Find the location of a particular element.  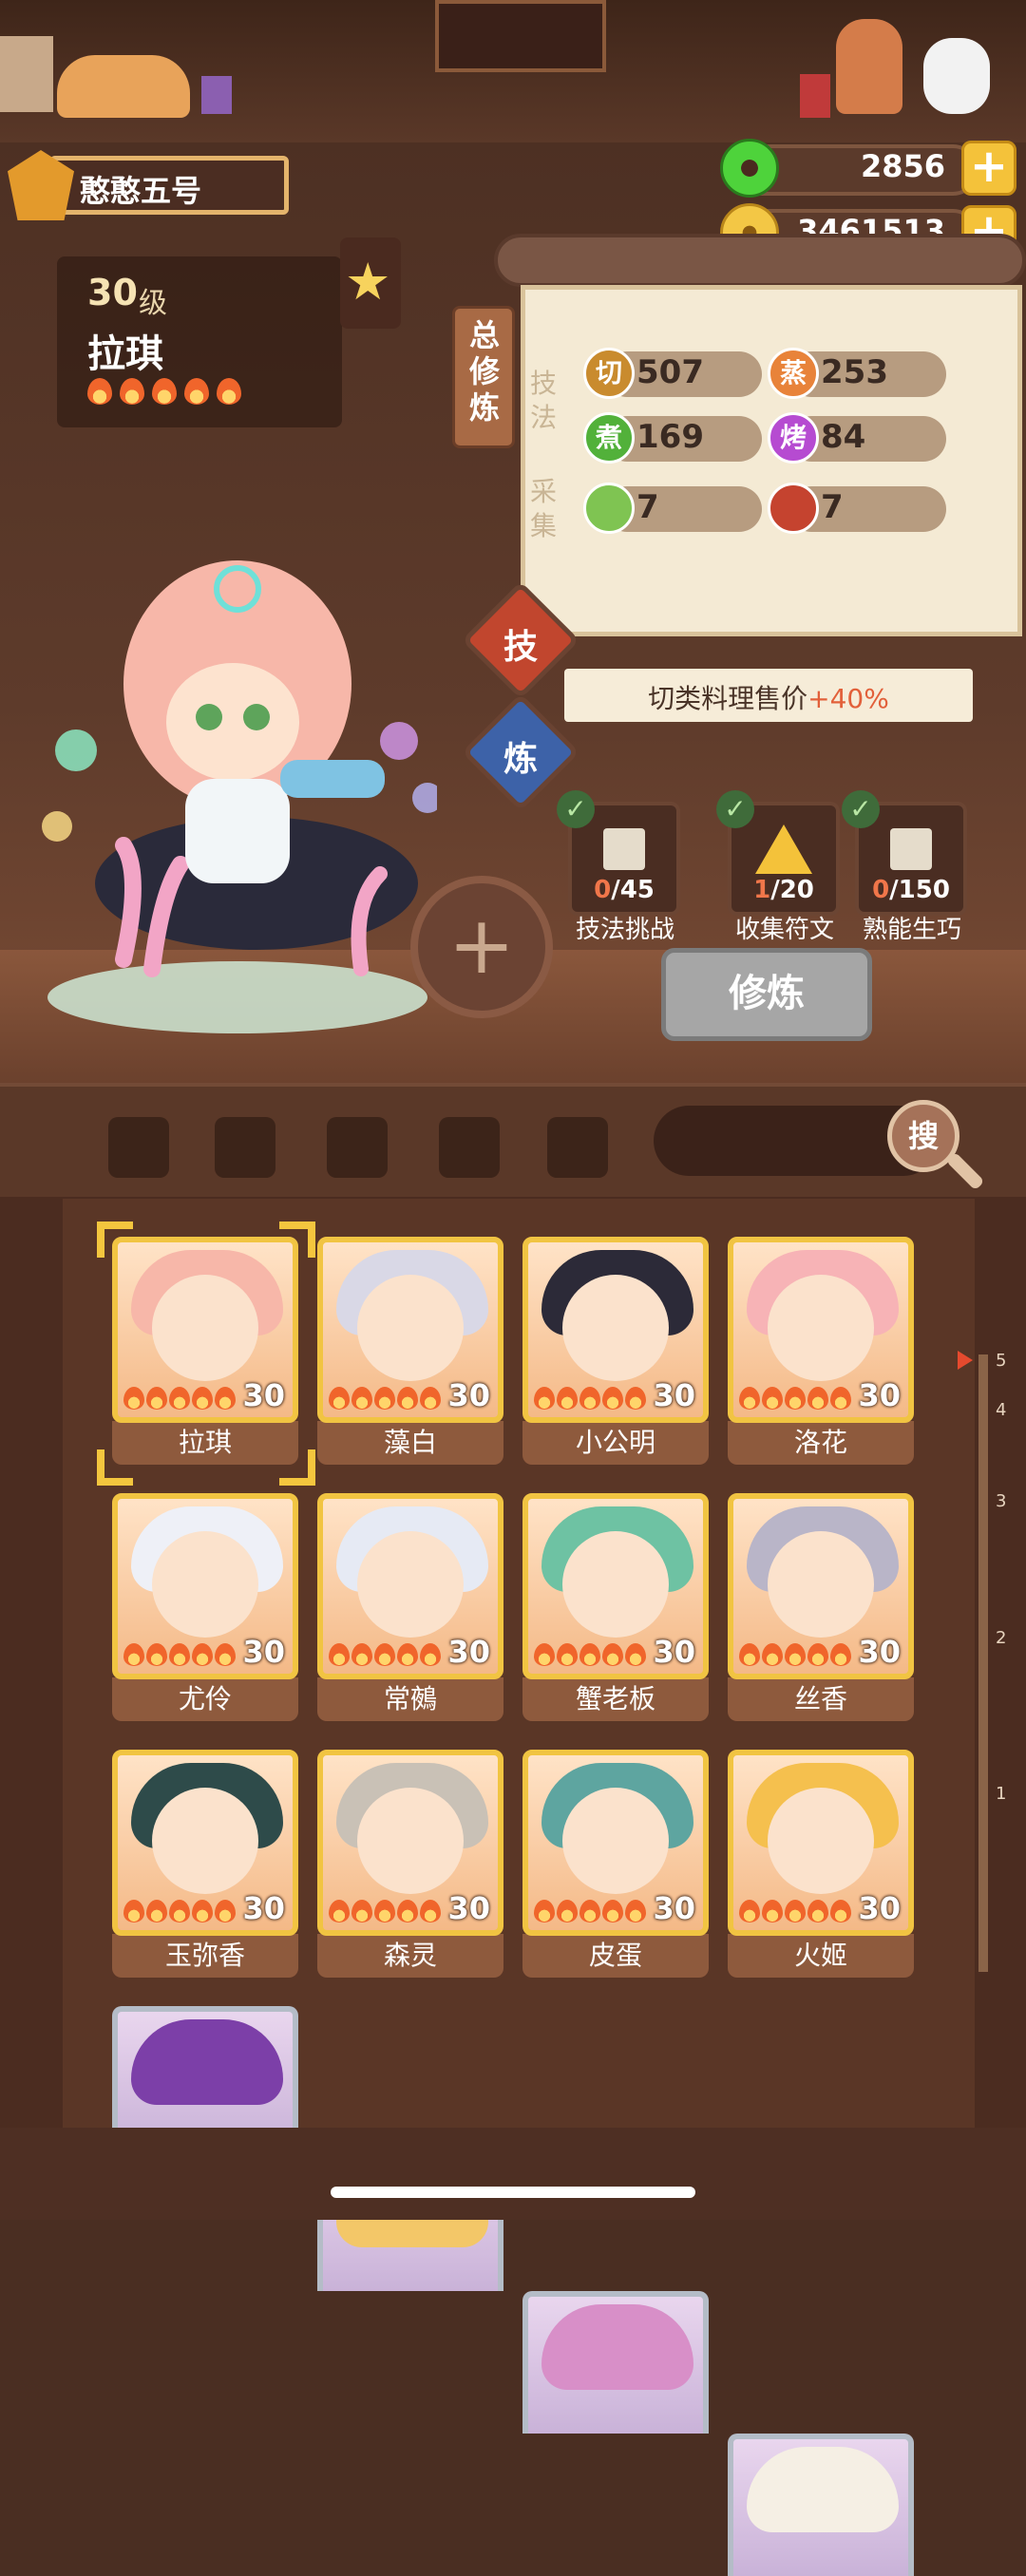

card-name: 蟹老板 is located at coordinates (615, 1699).